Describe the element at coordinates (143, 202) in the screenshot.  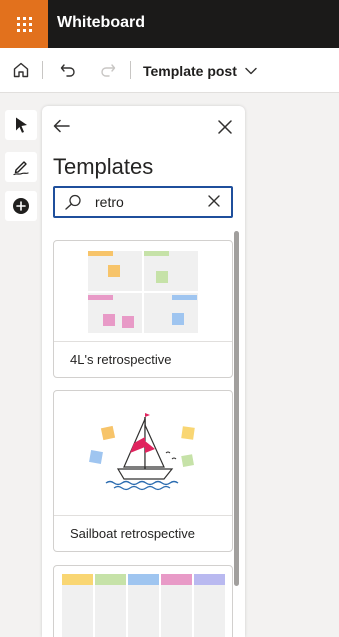
I see `template-search-input: retro` at that location.